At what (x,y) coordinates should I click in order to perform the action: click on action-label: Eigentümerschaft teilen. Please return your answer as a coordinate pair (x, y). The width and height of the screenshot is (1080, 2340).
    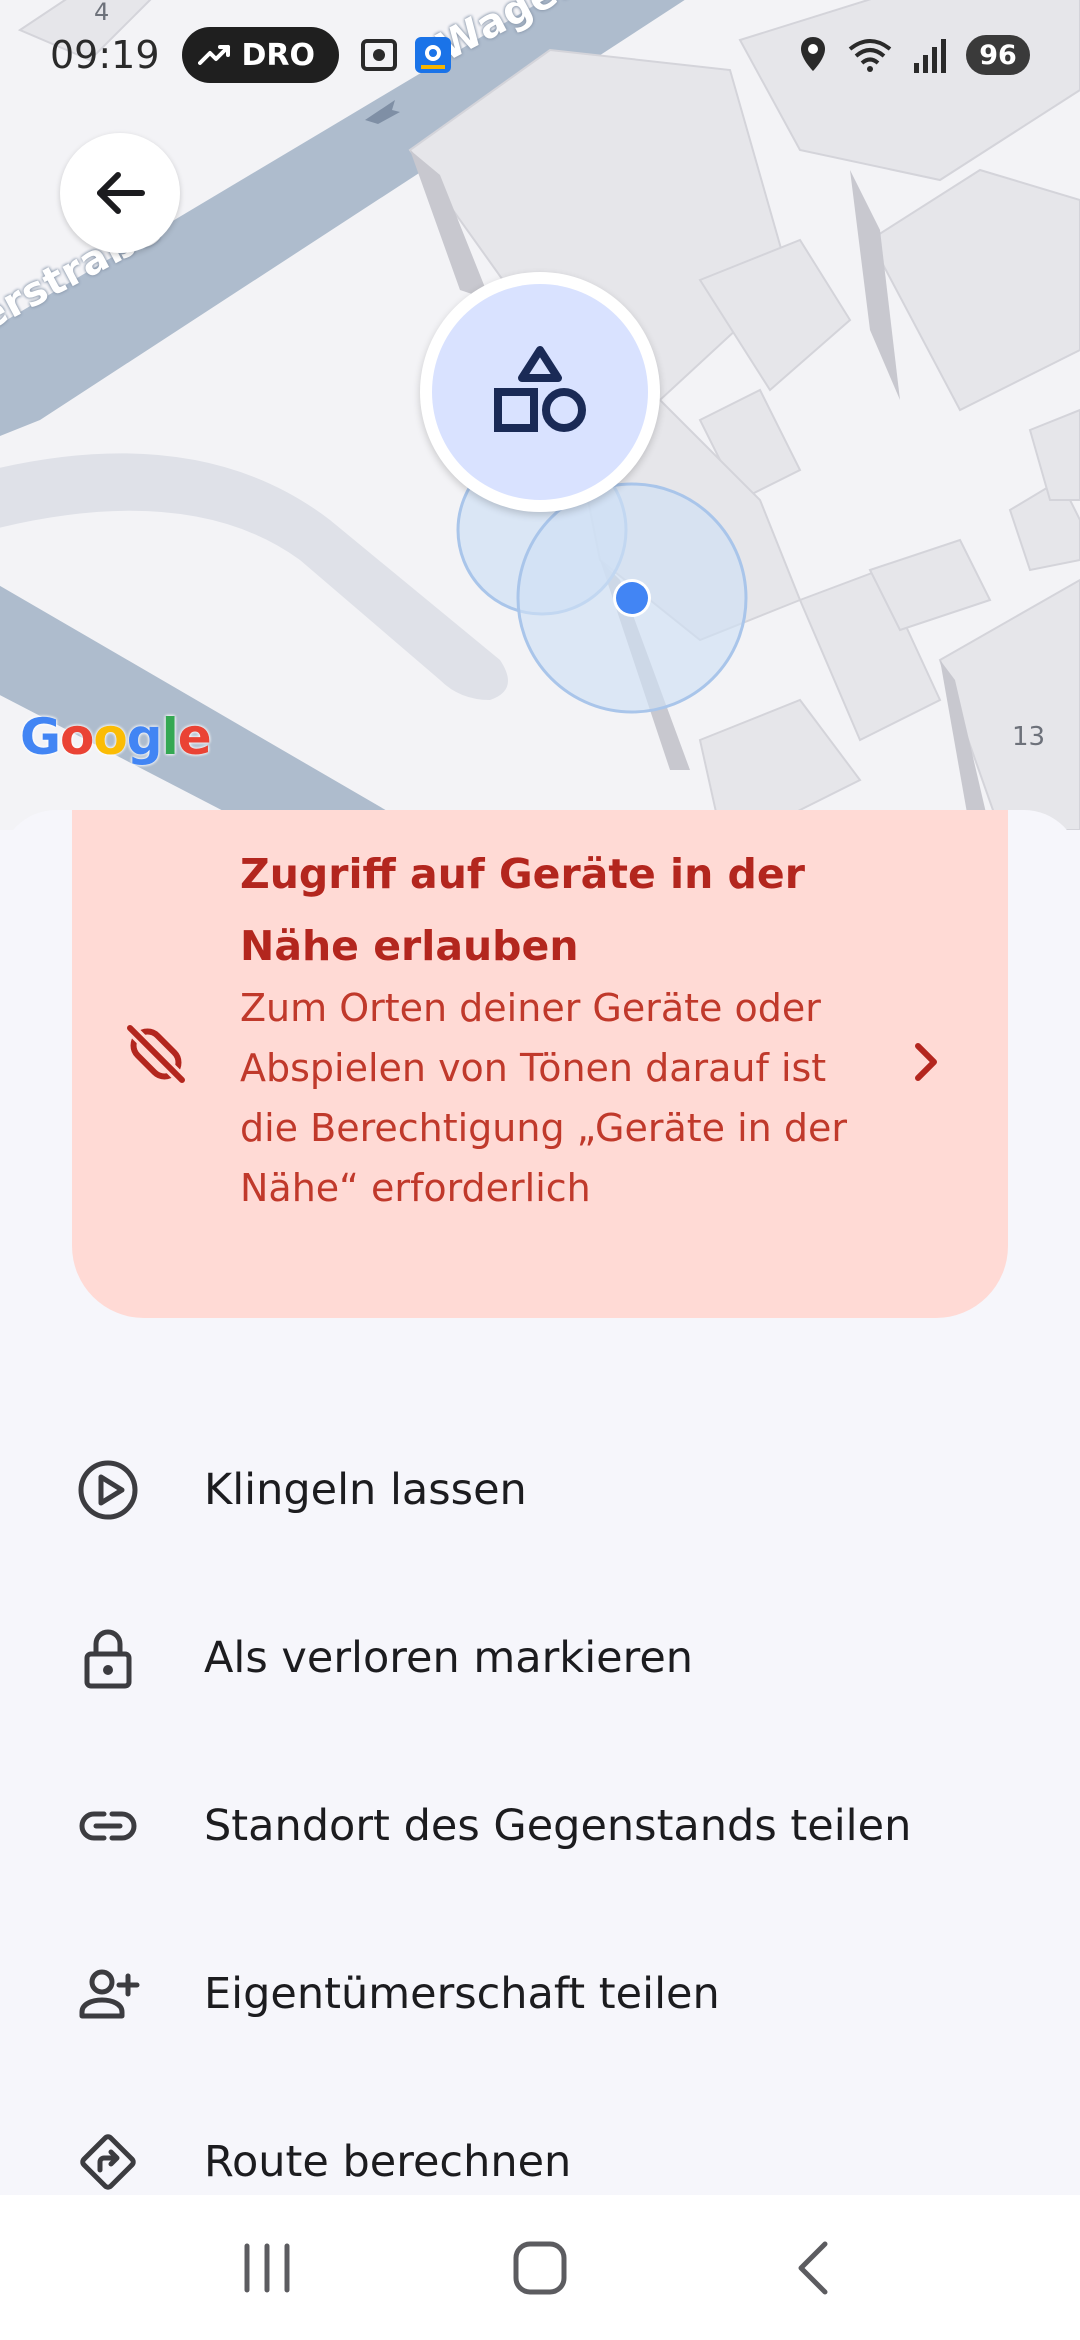
    Looking at the image, I should click on (462, 1994).